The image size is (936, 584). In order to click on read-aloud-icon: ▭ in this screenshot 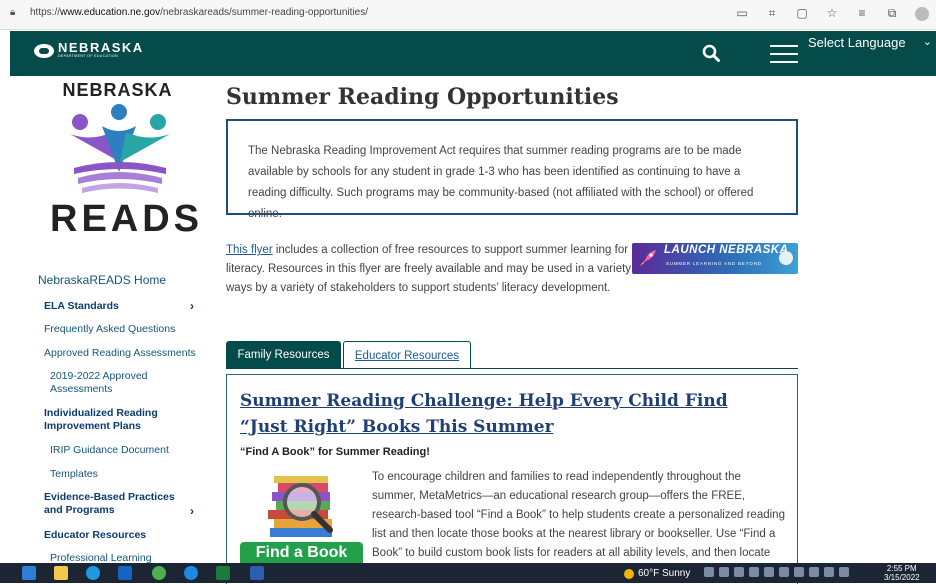, I will do `click(742, 15)`.